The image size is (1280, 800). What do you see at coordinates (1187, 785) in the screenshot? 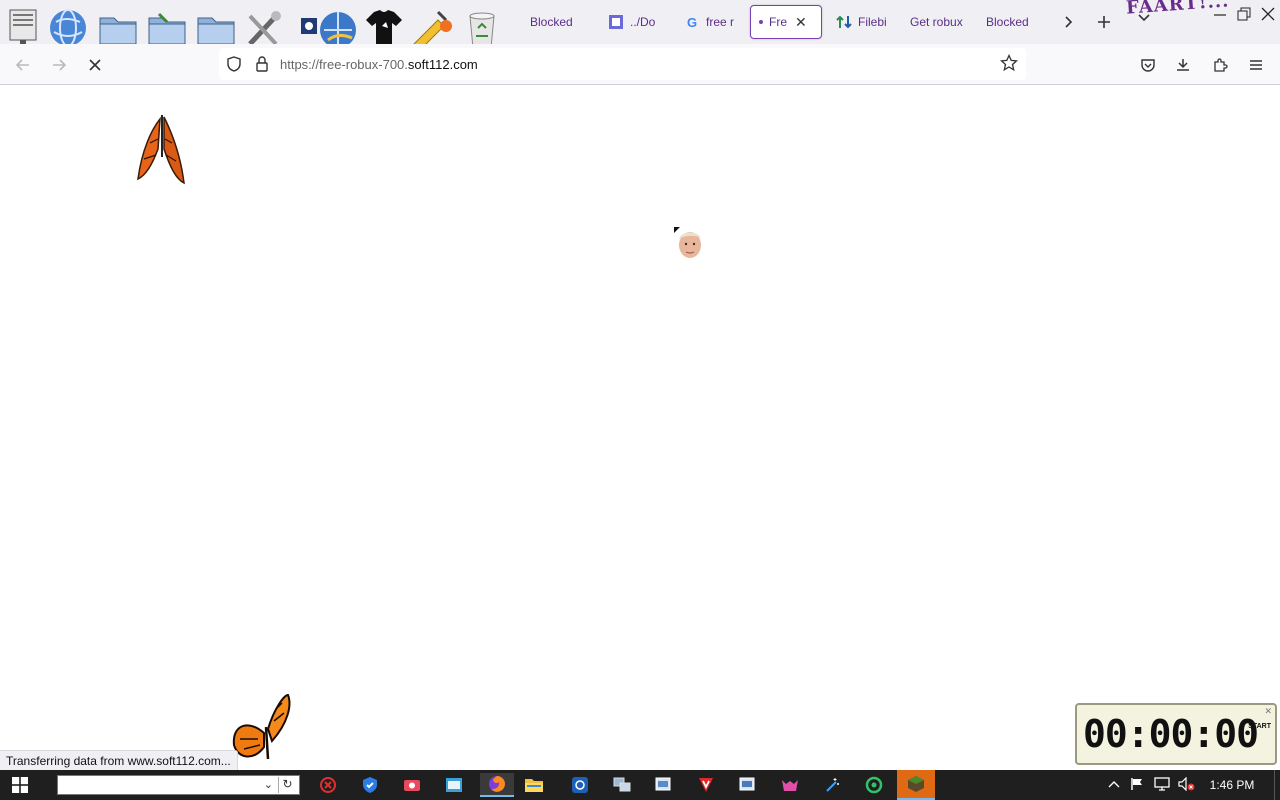
I see `volume-muted-icon` at bounding box center [1187, 785].